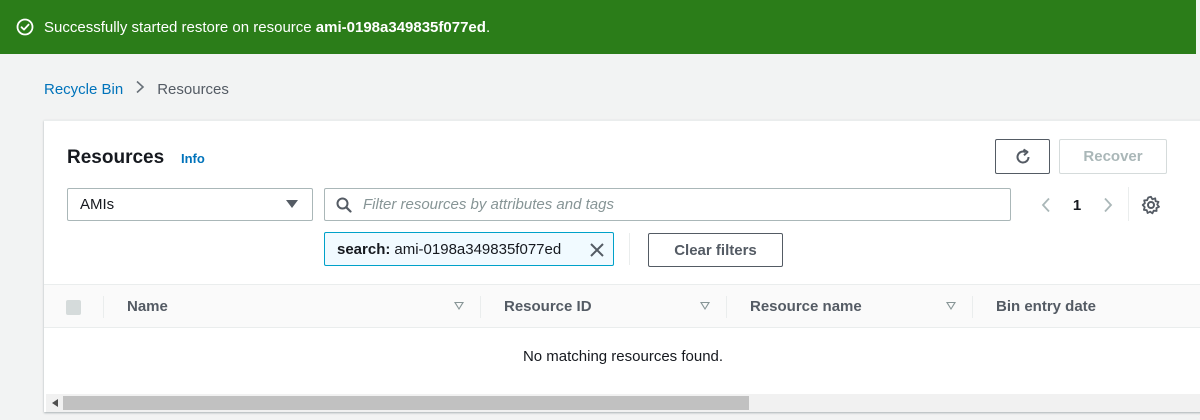 The width and height of the screenshot is (1200, 420). Describe the element at coordinates (715, 250) in the screenshot. I see `clear-filters-button: Clear filters` at that location.